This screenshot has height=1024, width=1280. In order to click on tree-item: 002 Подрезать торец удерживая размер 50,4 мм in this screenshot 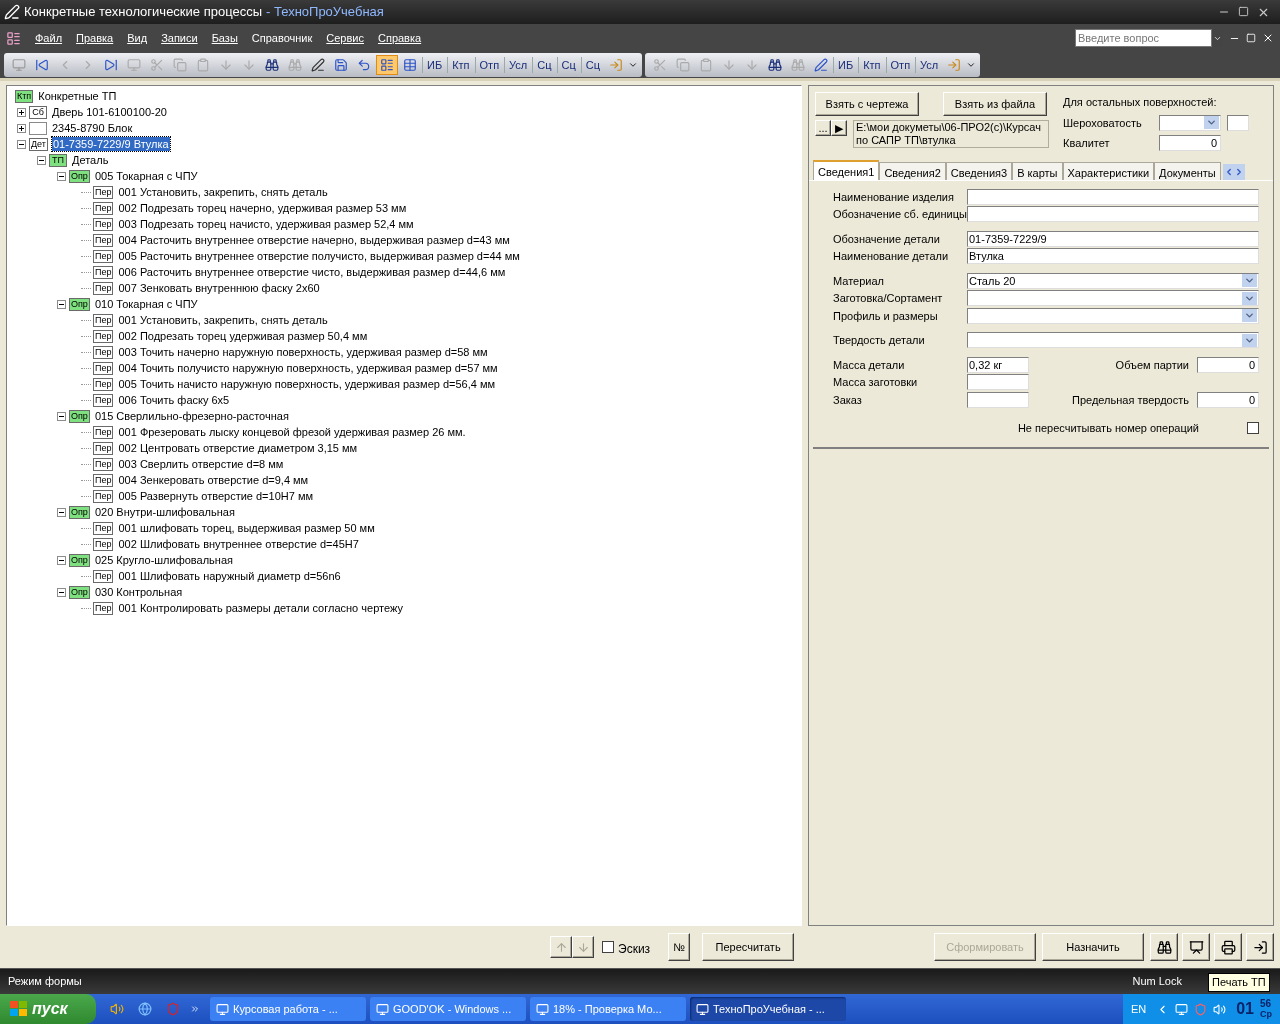, I will do `click(243, 336)`.